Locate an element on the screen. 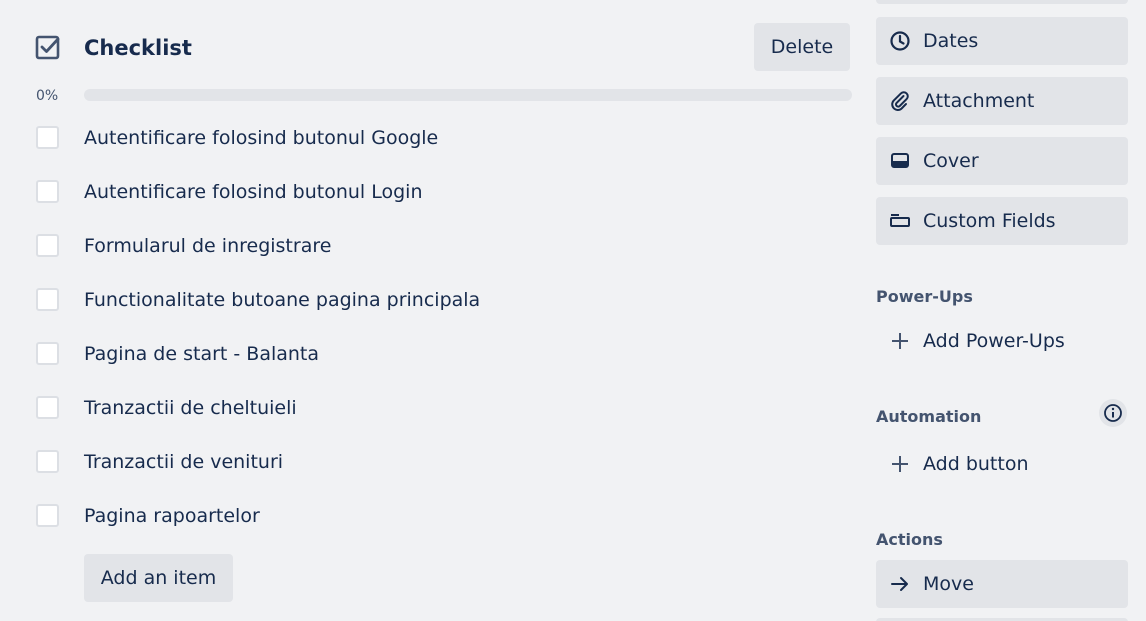 The height and width of the screenshot is (621, 1146). checklist-header: Checklist Delete is located at coordinates (442, 47).